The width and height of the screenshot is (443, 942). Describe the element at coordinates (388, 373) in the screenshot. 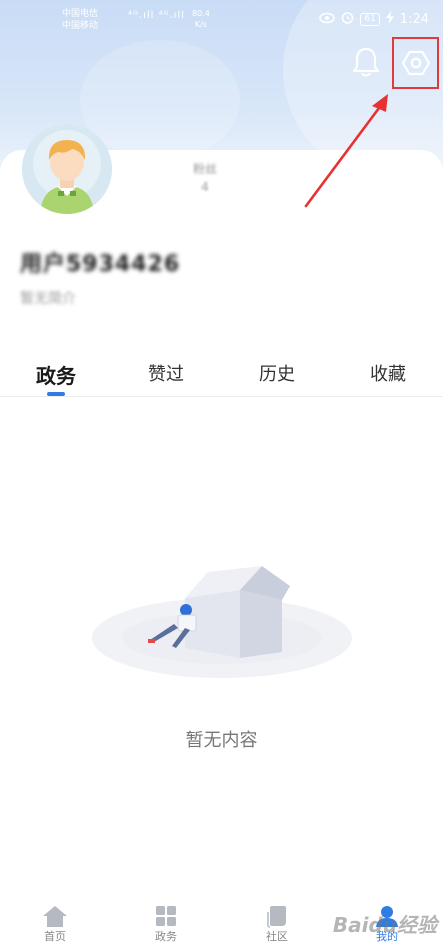

I see `tab-favorites: 收藏` at that location.